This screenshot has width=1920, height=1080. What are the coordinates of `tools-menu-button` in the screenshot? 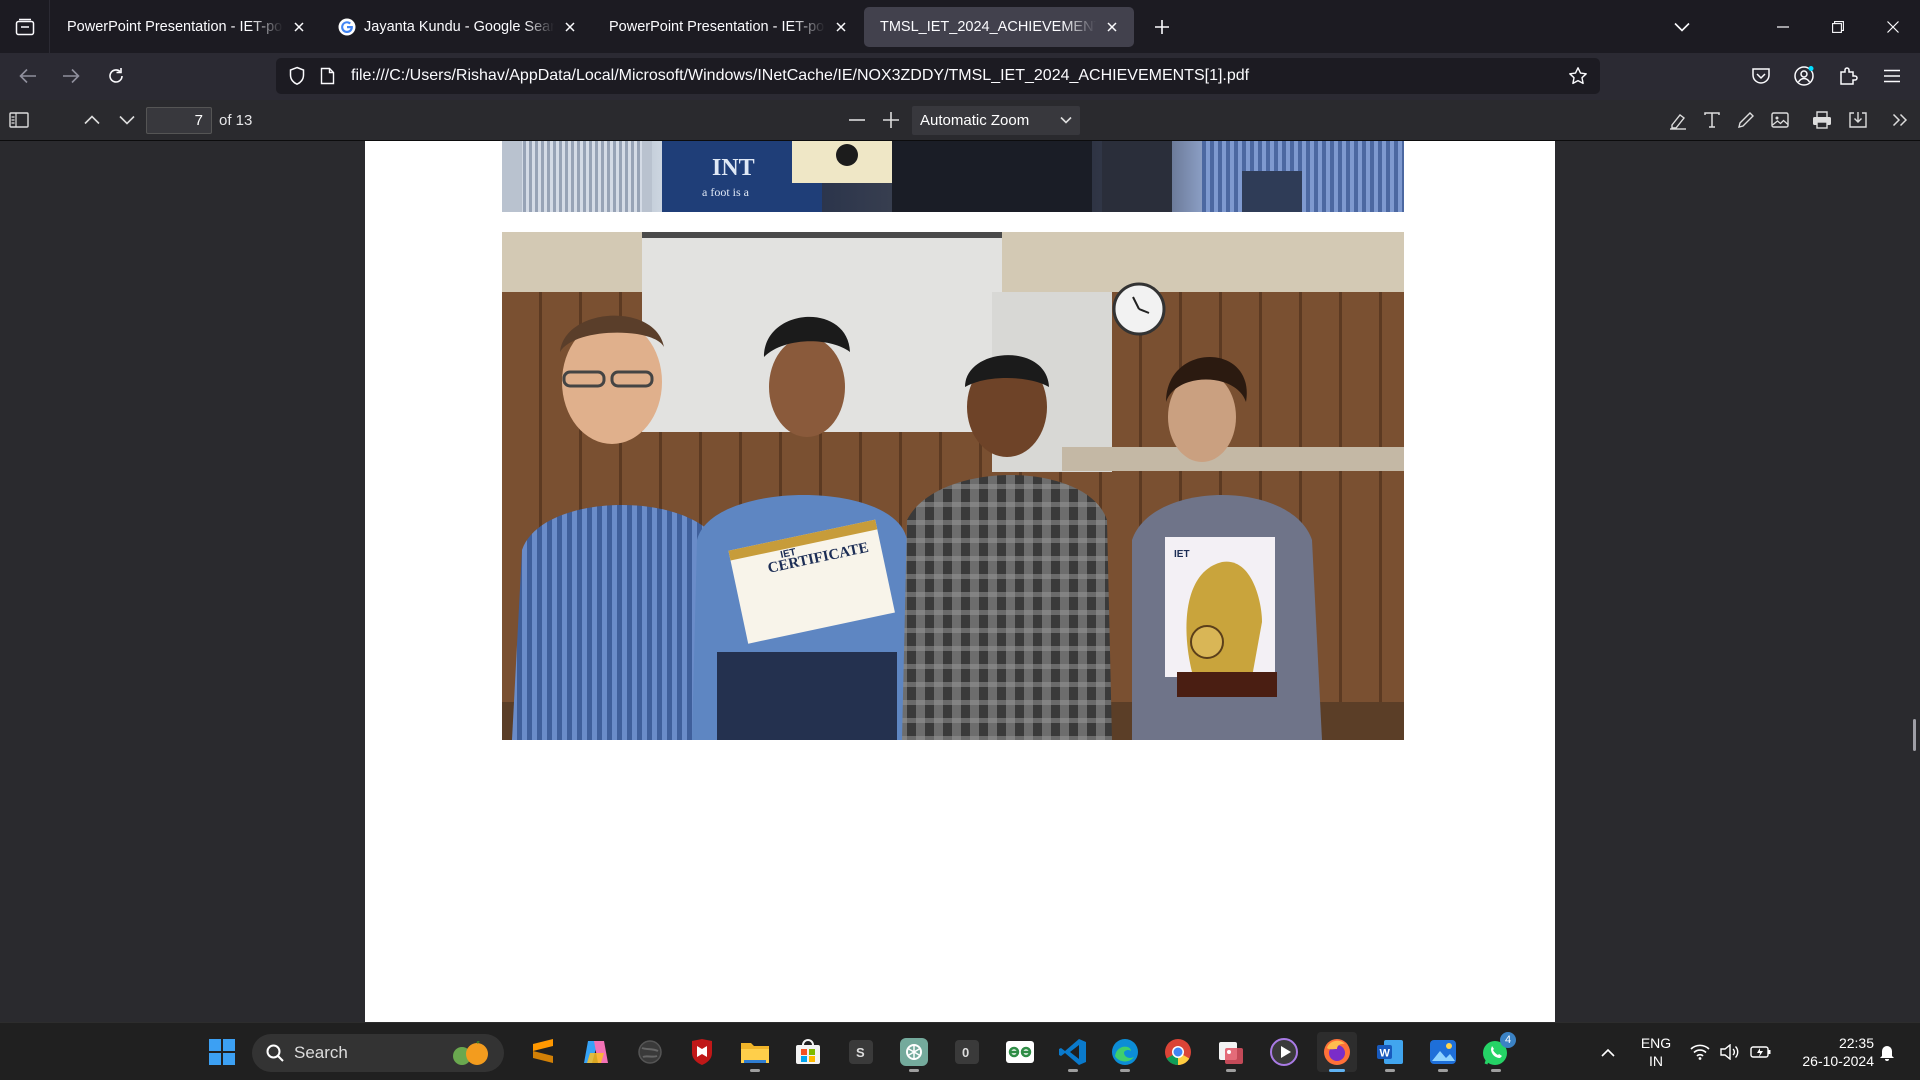 It's located at (1900, 120).